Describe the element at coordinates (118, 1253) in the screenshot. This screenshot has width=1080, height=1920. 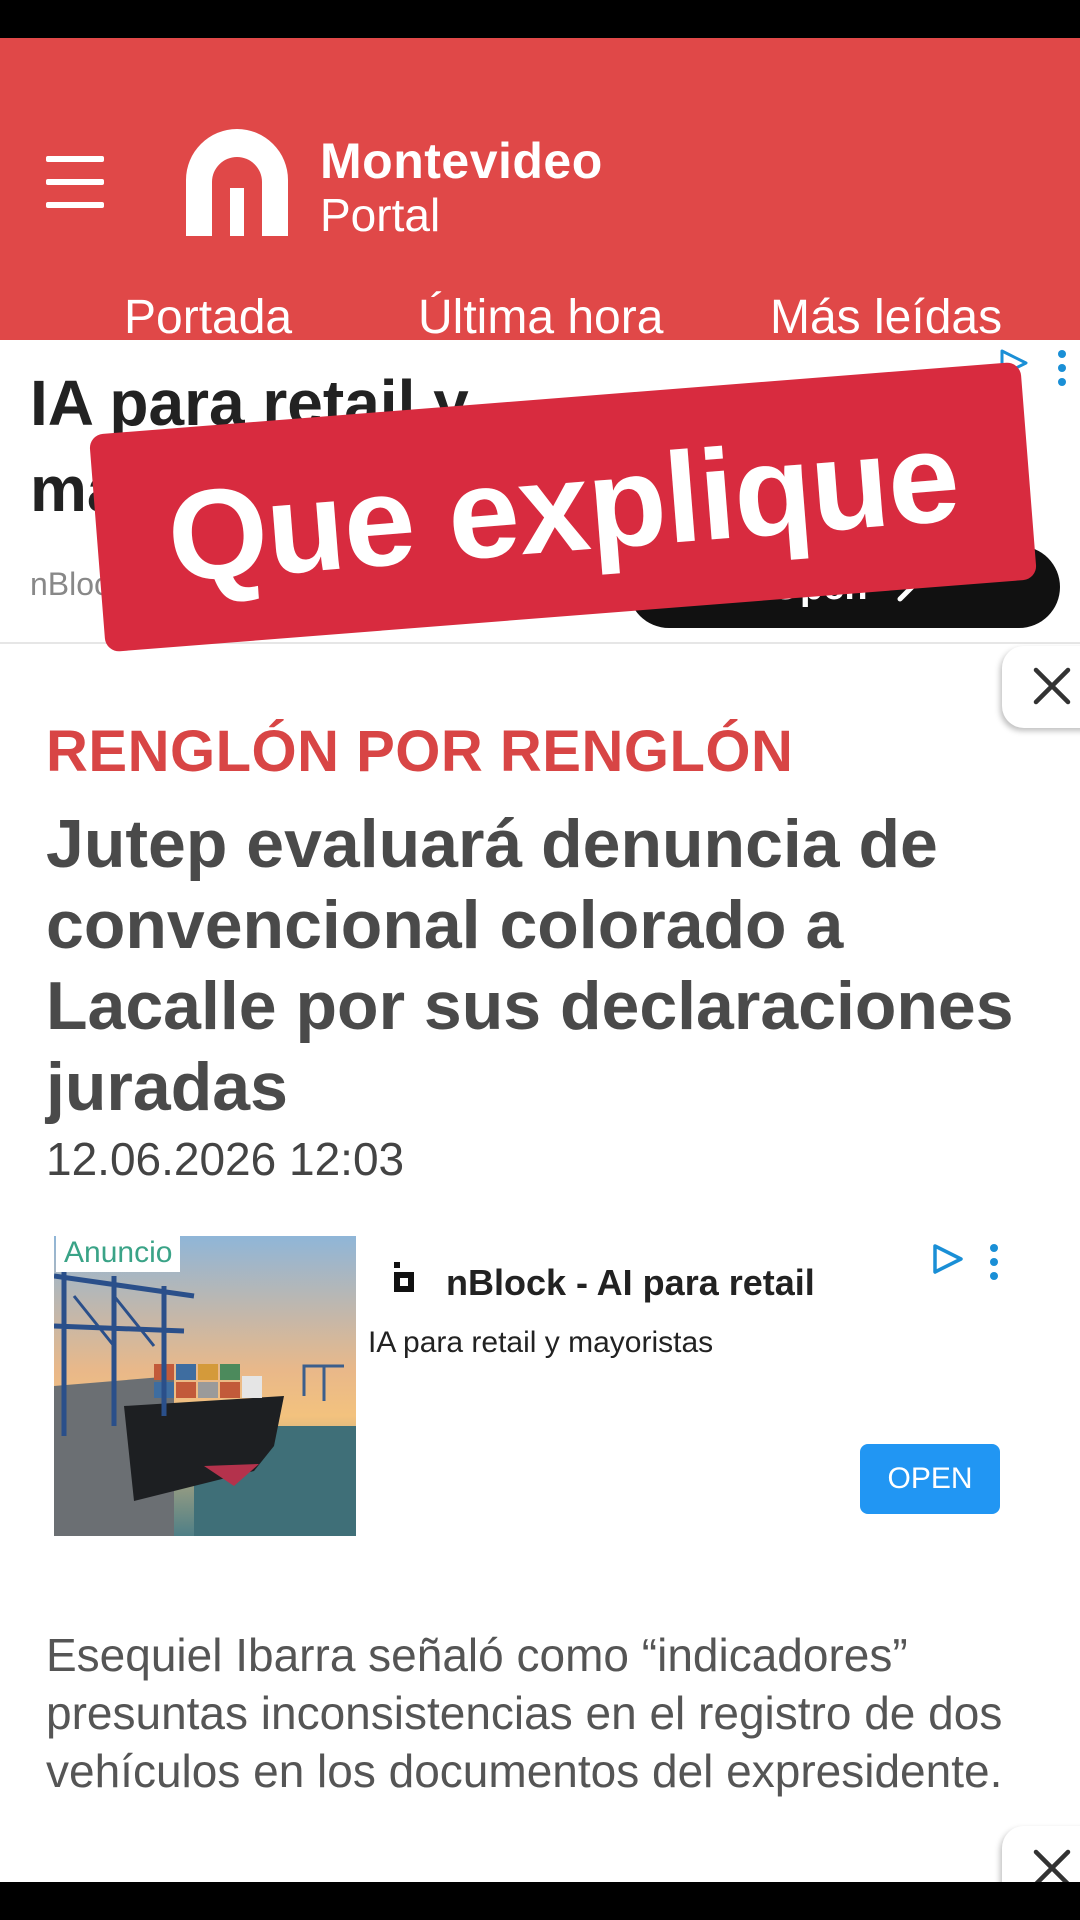
I see `ad-label: Anuncio` at that location.